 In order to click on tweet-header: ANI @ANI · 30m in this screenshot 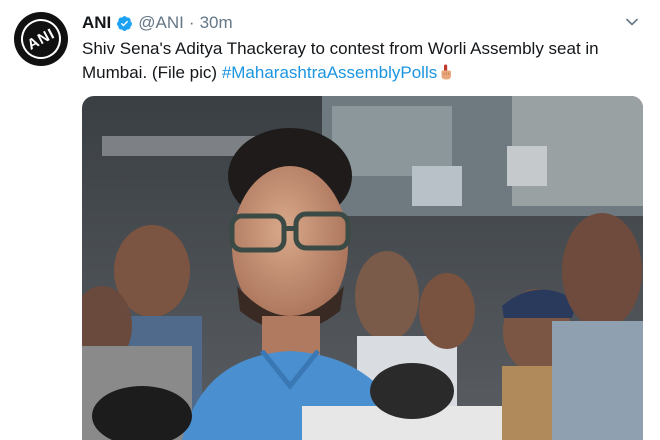, I will do `click(157, 23)`.